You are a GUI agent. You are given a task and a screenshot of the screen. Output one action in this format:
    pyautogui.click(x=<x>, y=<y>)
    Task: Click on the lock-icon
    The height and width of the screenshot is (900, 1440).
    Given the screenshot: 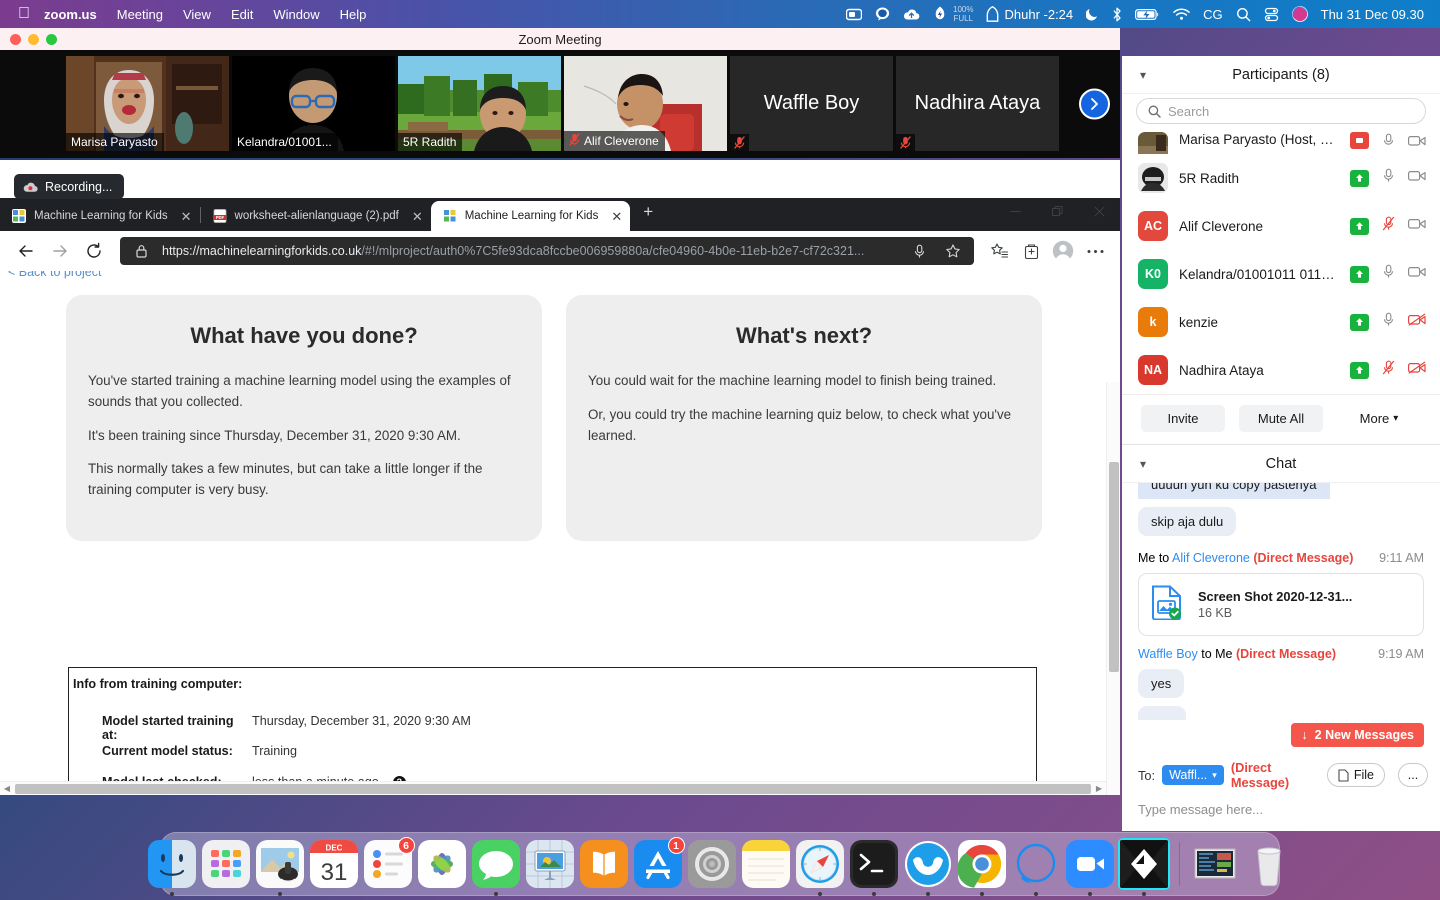 What is the action you would take?
    pyautogui.click(x=141, y=251)
    